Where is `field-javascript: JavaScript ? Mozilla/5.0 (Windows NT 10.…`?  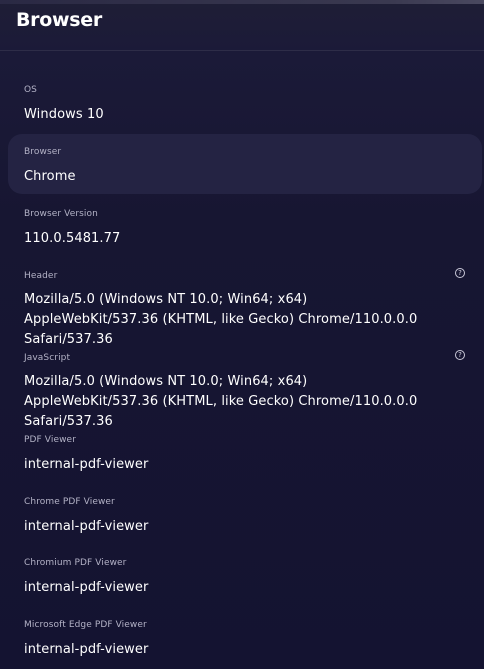 field-javascript: JavaScript ? Mozilla/5.0 (Windows NT 10.… is located at coordinates (245, 391).